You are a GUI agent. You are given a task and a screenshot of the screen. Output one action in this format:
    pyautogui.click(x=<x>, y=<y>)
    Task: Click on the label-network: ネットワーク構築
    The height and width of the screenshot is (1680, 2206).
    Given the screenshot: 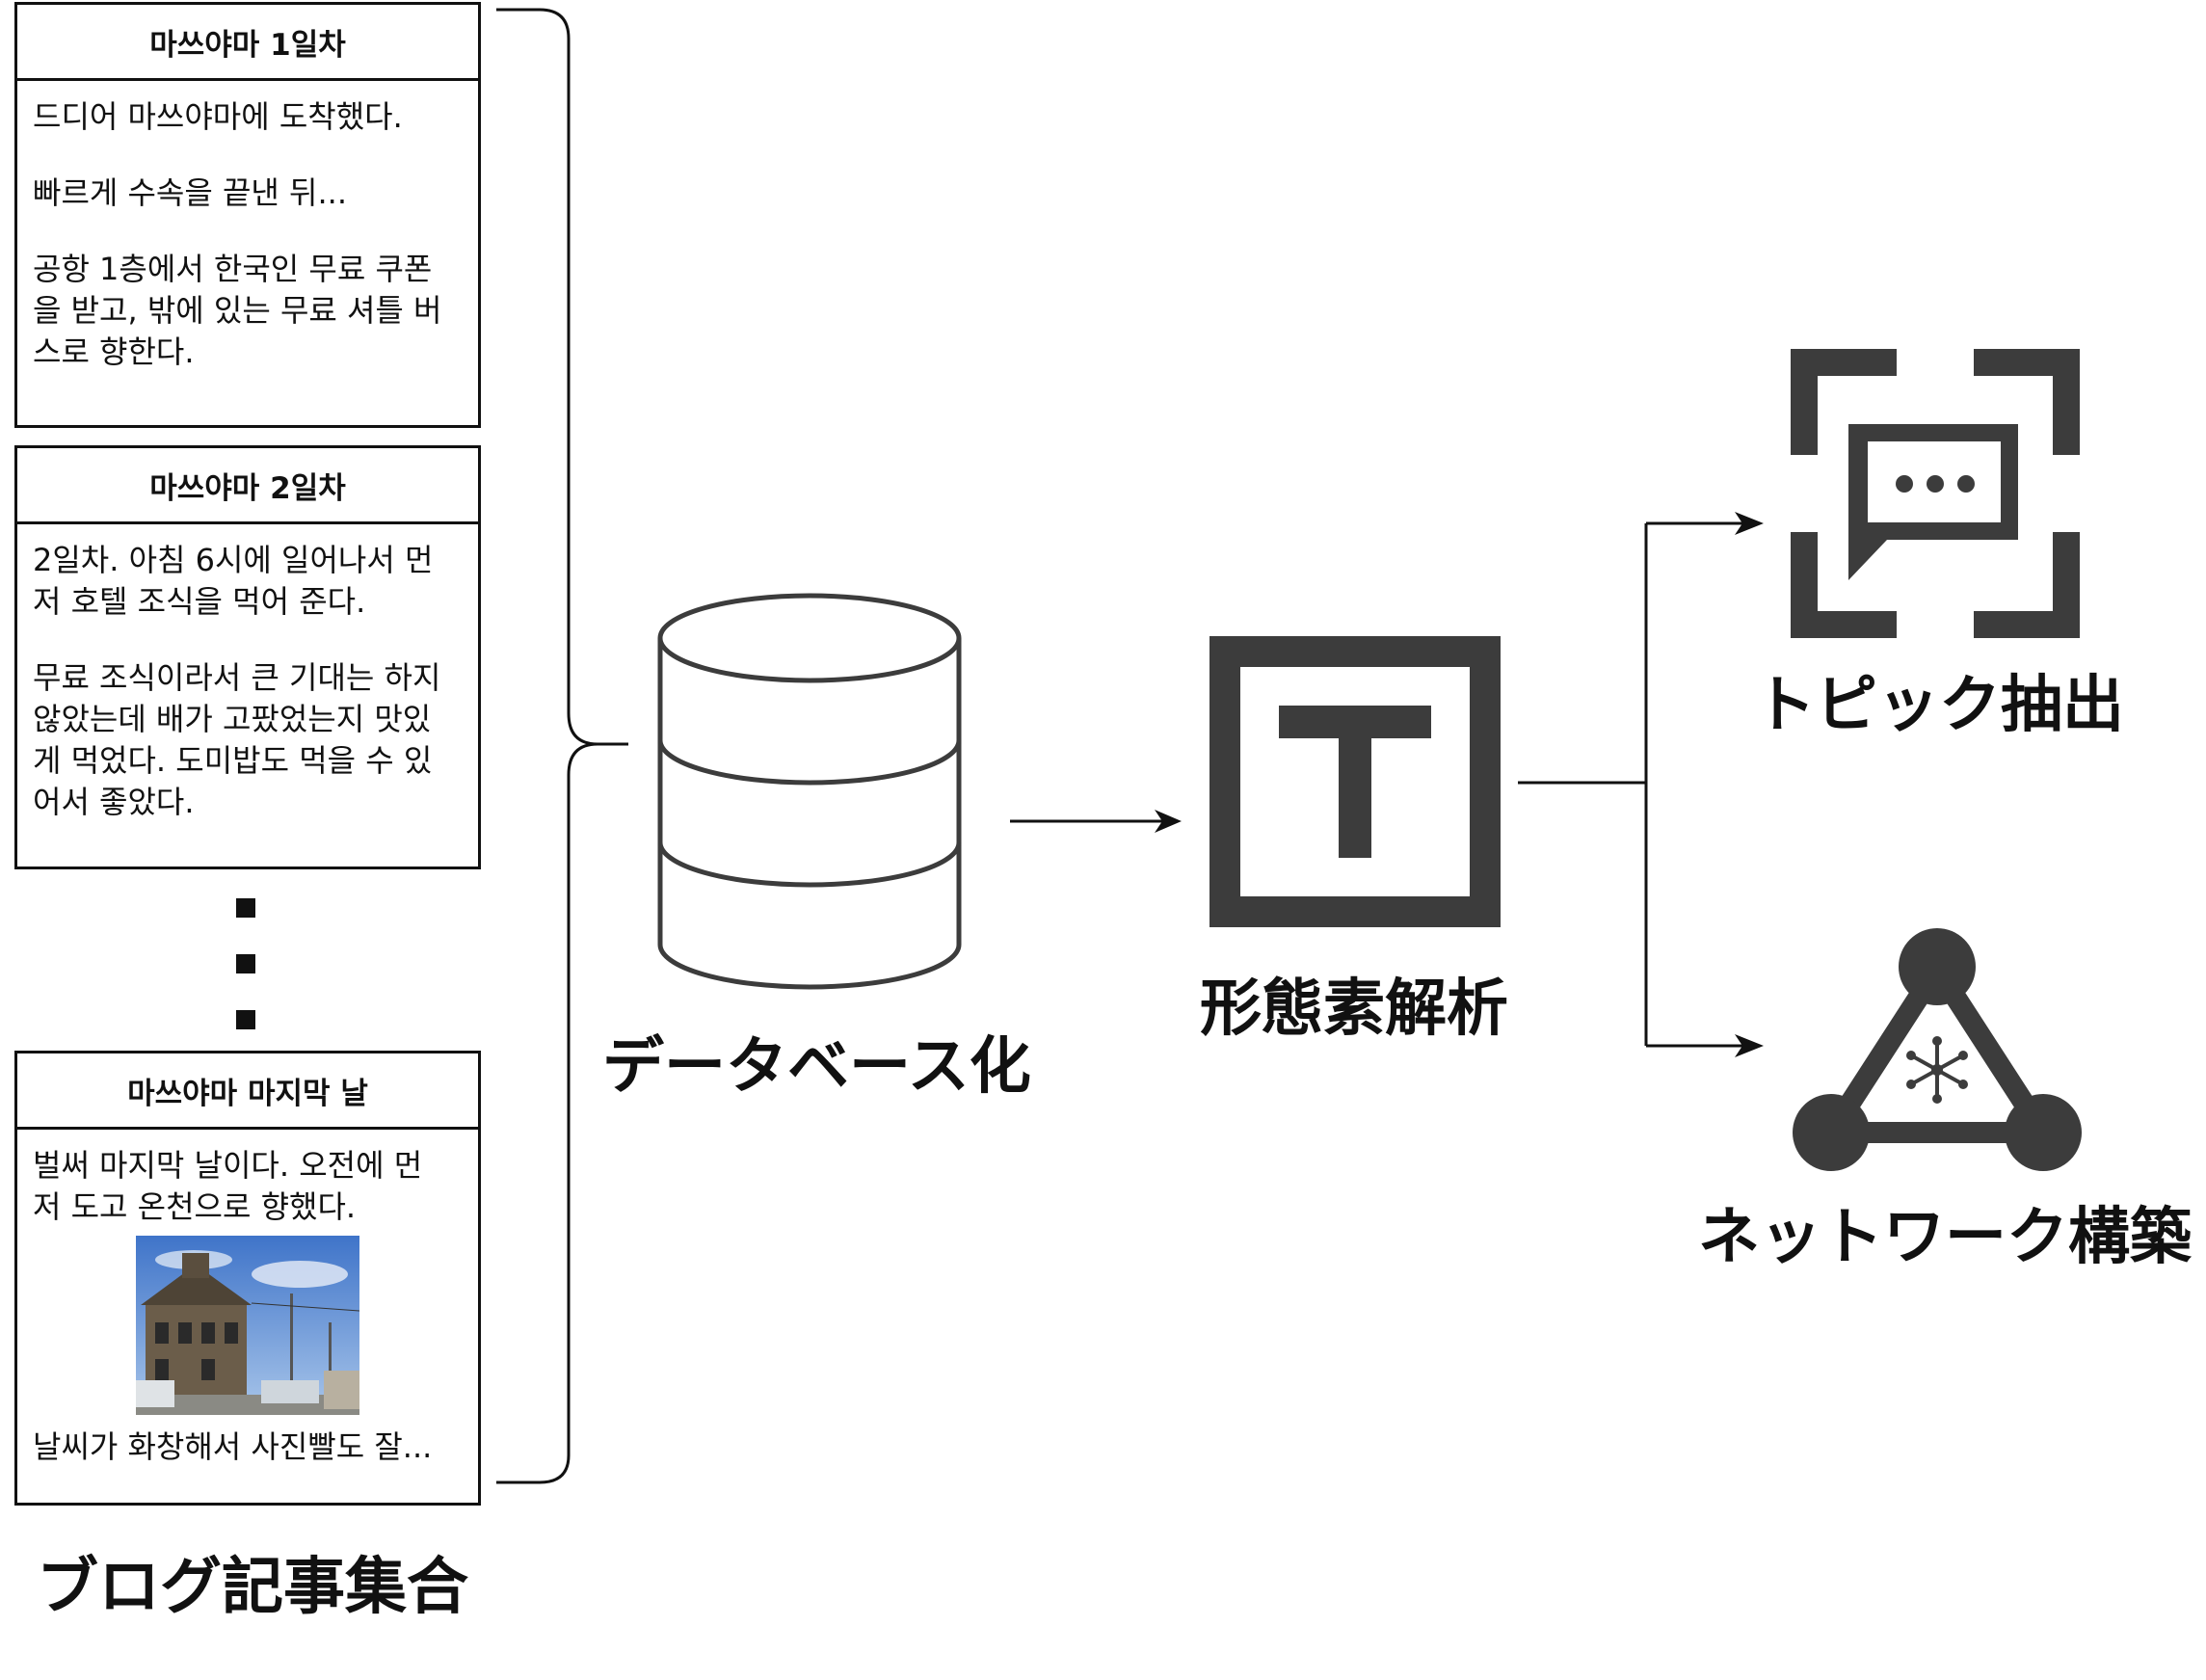 What is the action you would take?
    pyautogui.click(x=1945, y=1237)
    